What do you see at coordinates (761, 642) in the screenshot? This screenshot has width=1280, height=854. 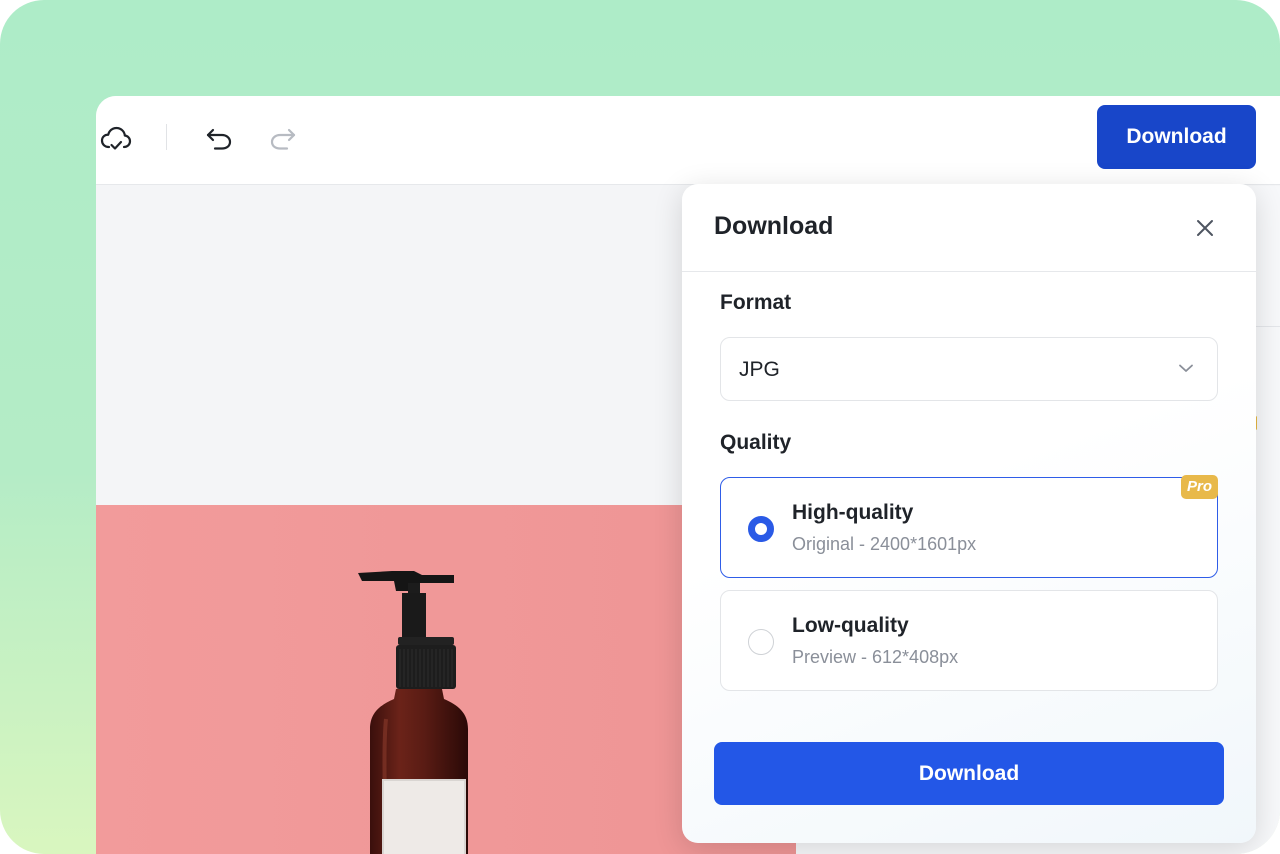 I see `radio-low-unselected` at bounding box center [761, 642].